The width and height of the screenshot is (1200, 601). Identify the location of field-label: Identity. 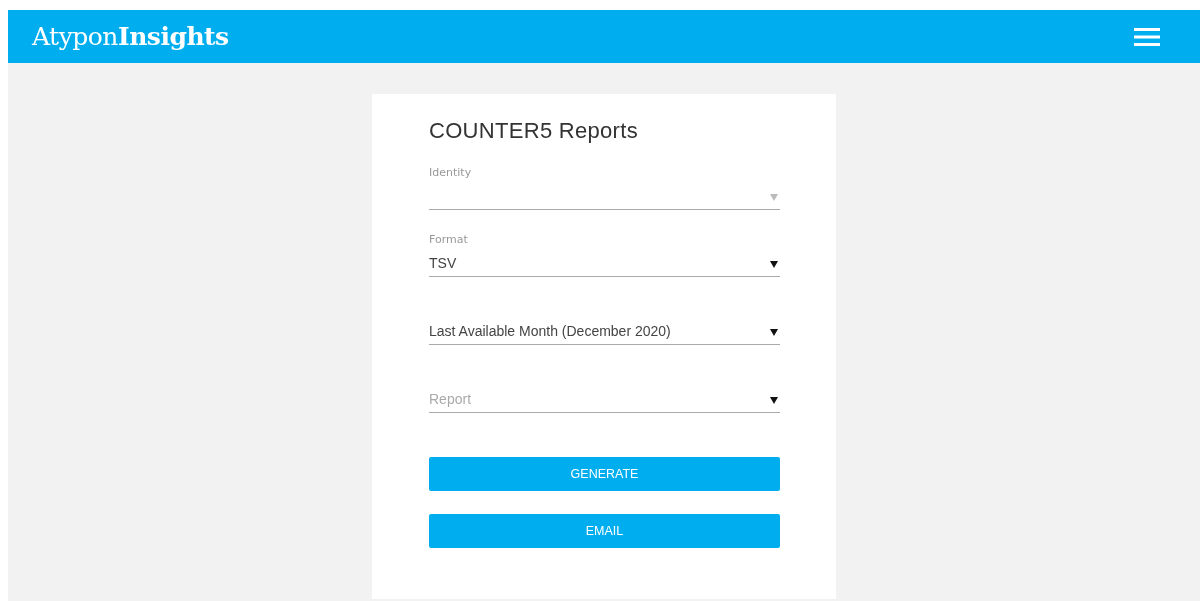
(451, 173).